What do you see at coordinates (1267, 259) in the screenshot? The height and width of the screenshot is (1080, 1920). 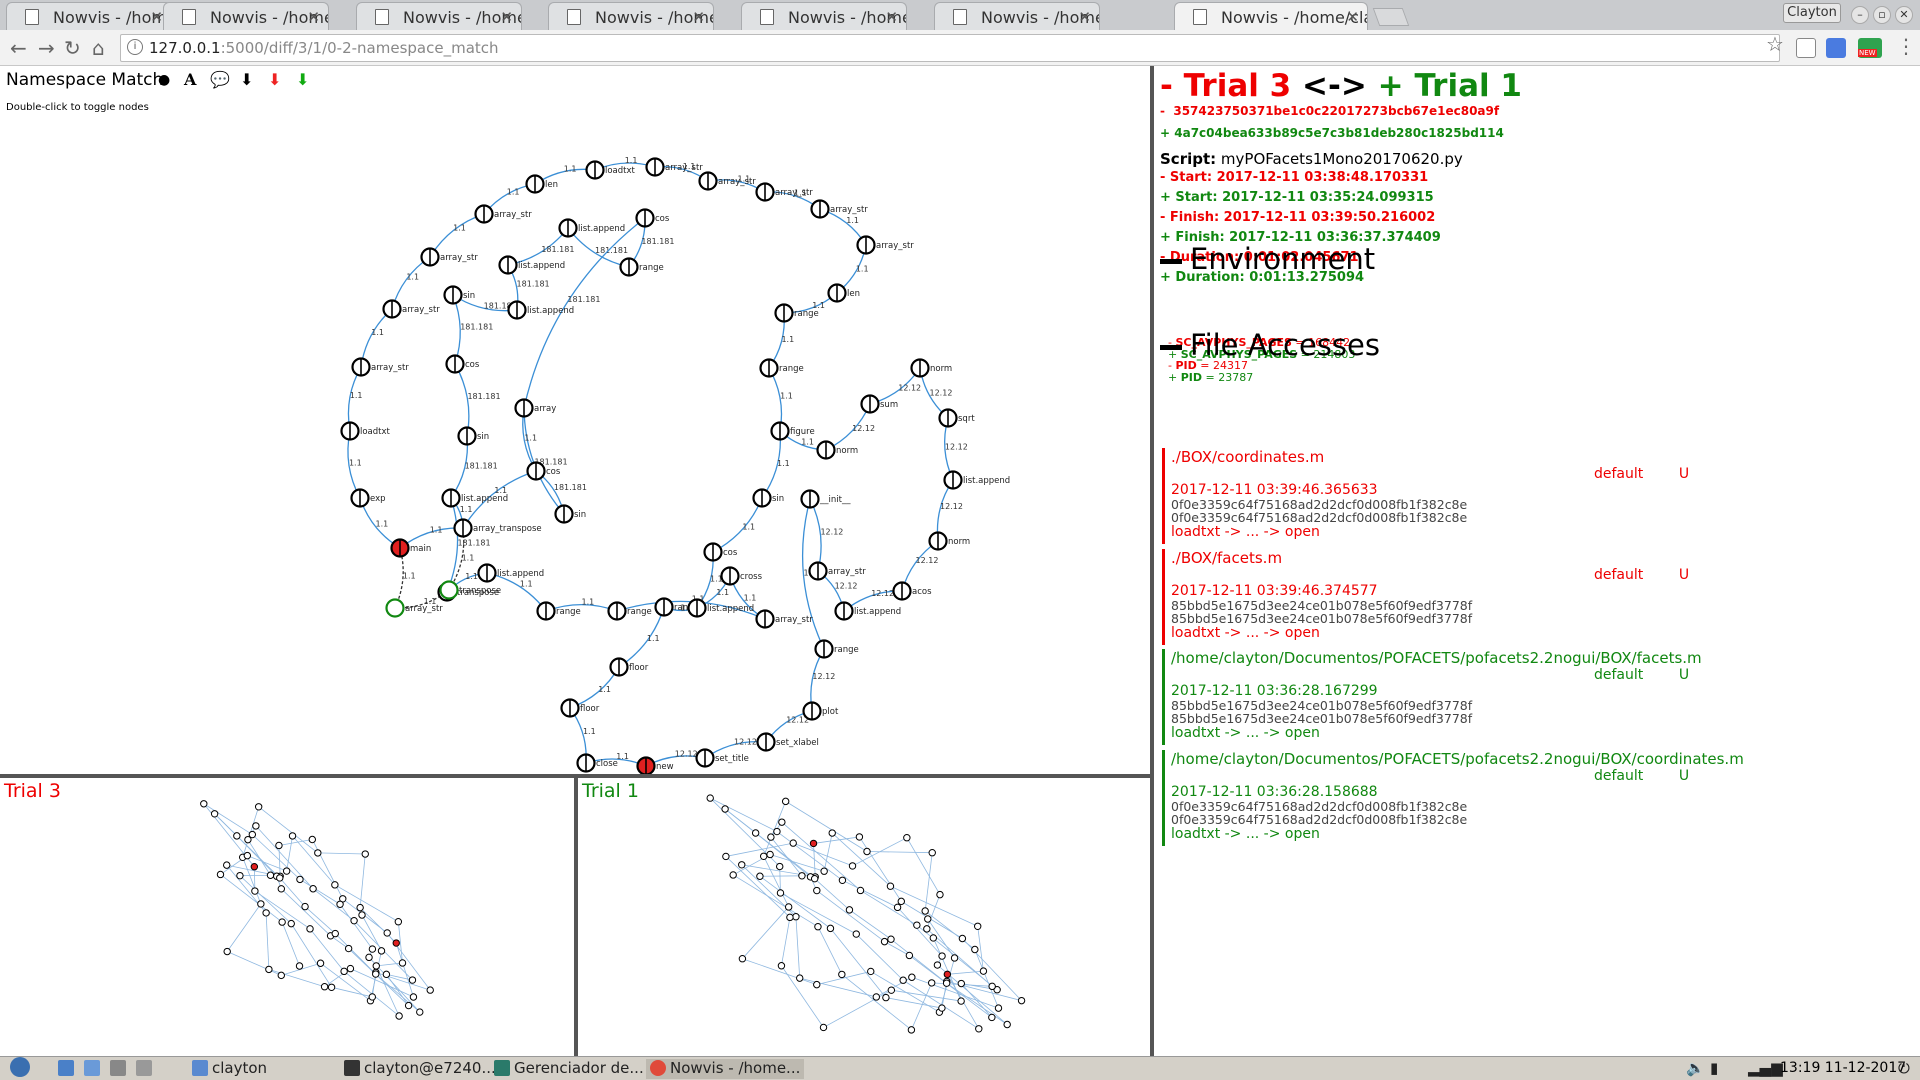 I see `environment-header: Environment` at bounding box center [1267, 259].